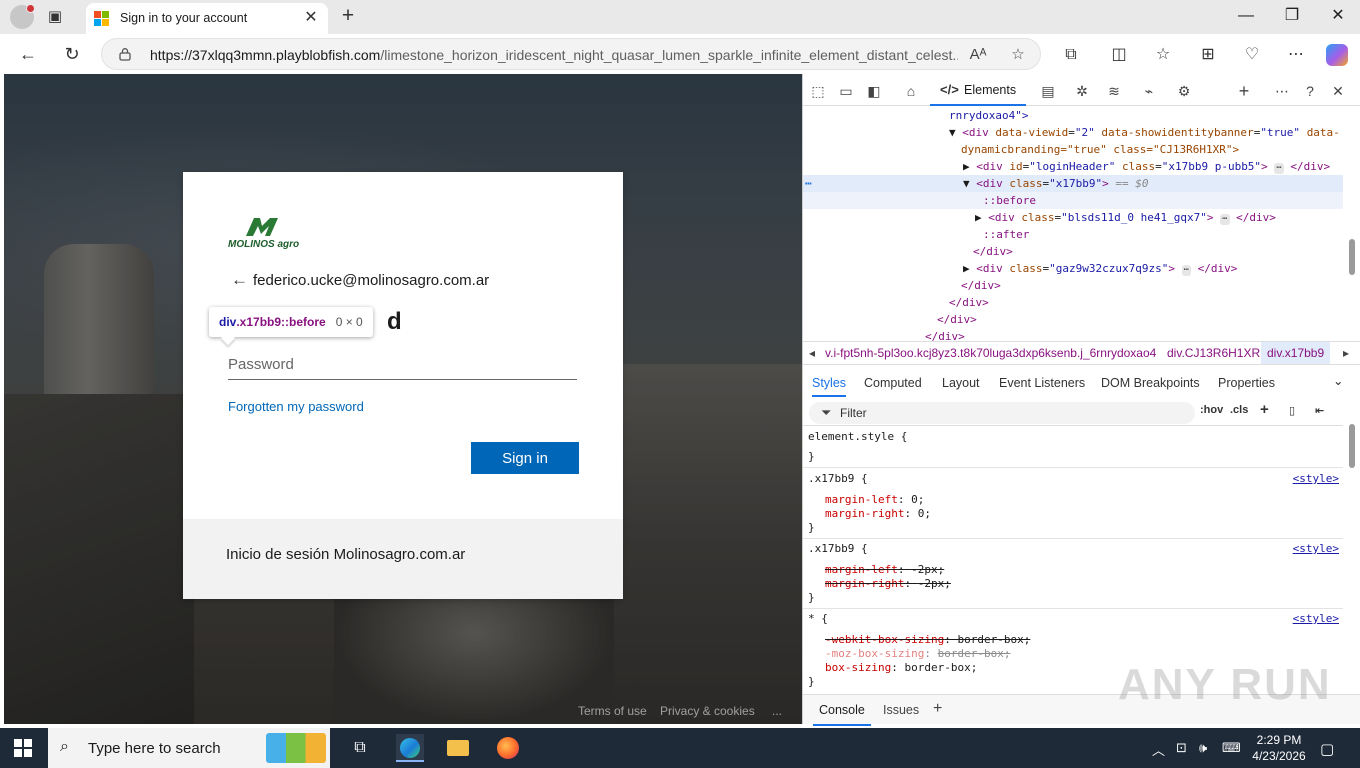  What do you see at coordinates (525, 458) in the screenshot?
I see `sign-in-button: Sign in` at bounding box center [525, 458].